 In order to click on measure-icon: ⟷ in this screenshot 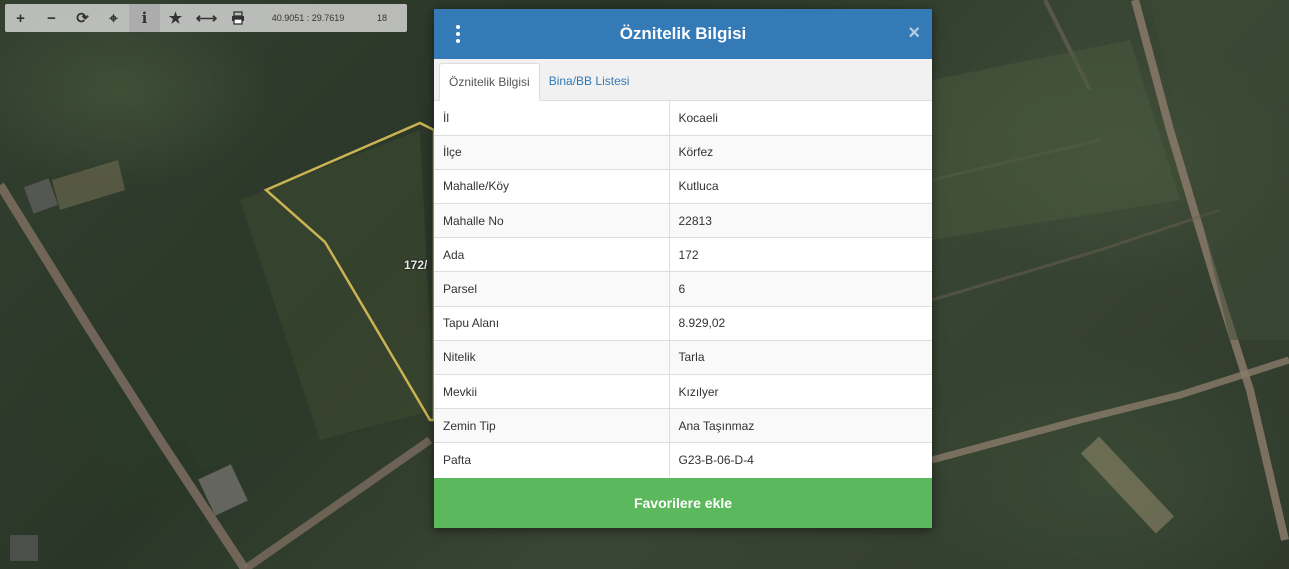, I will do `click(206, 18)`.